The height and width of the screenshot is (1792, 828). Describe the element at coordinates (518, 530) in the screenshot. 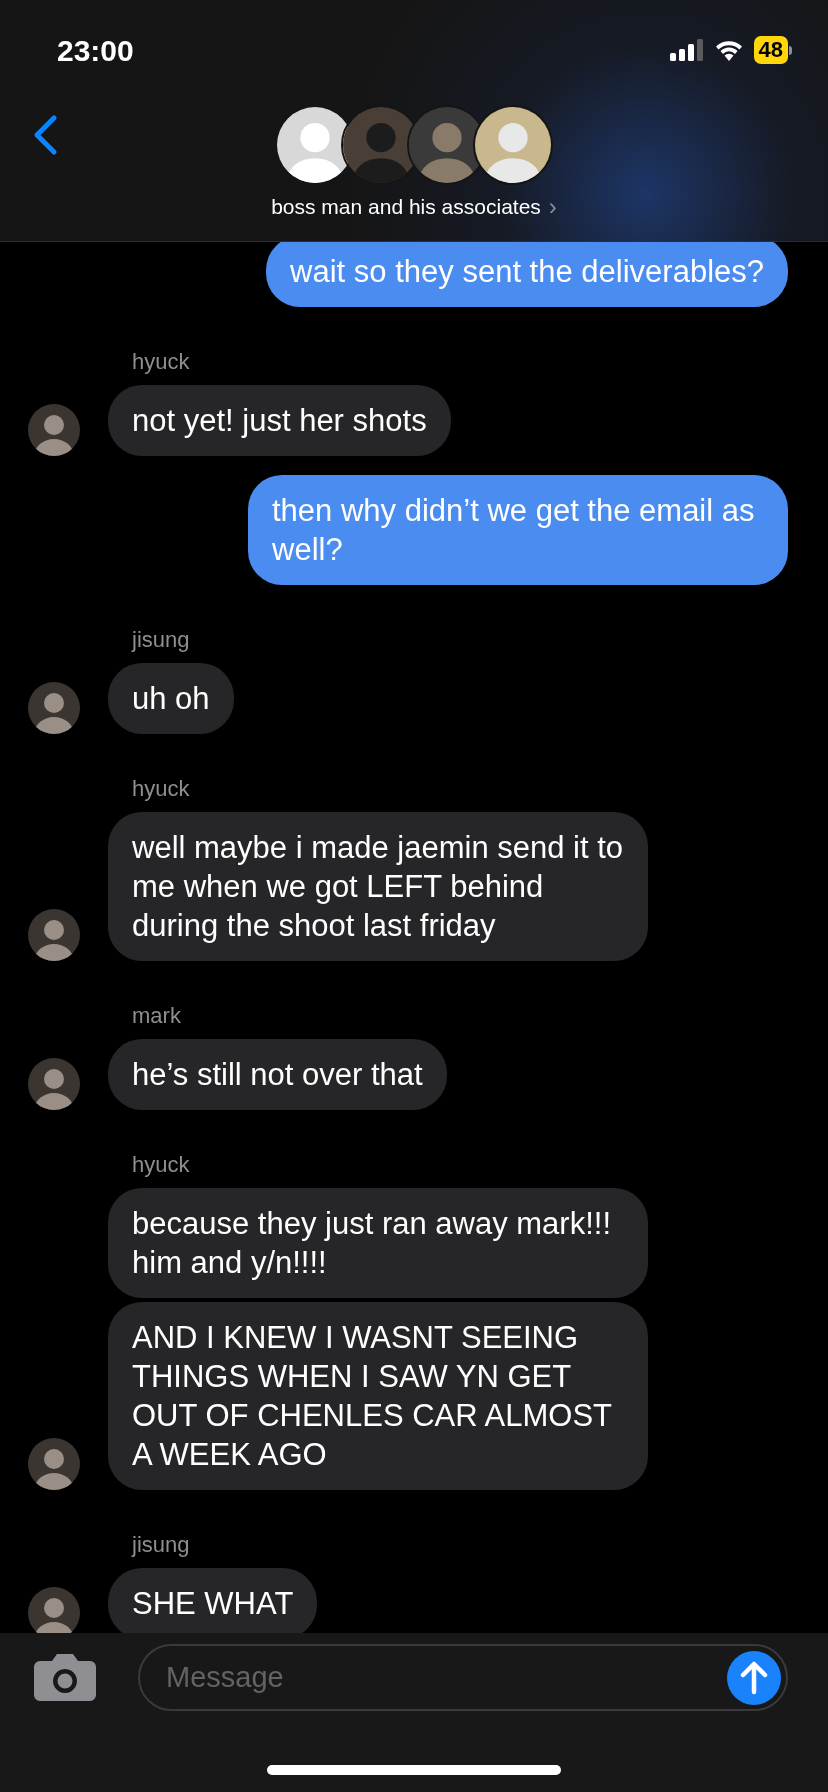

I see `message-bubble: then why didn’t we get the email as well?` at that location.